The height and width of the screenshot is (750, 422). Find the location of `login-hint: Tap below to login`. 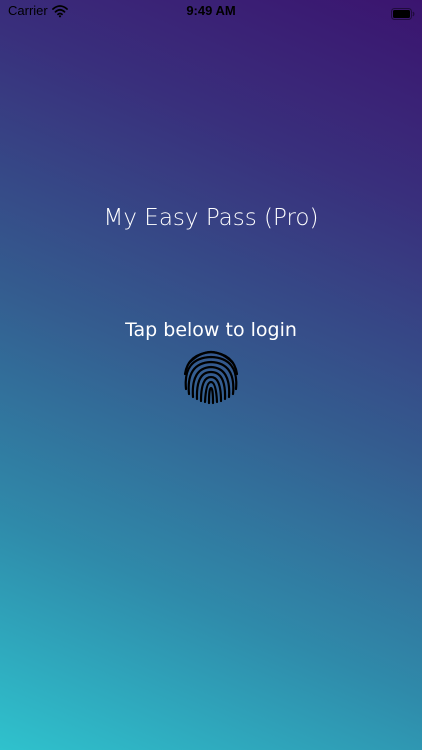

login-hint: Tap below to login is located at coordinates (211, 330).